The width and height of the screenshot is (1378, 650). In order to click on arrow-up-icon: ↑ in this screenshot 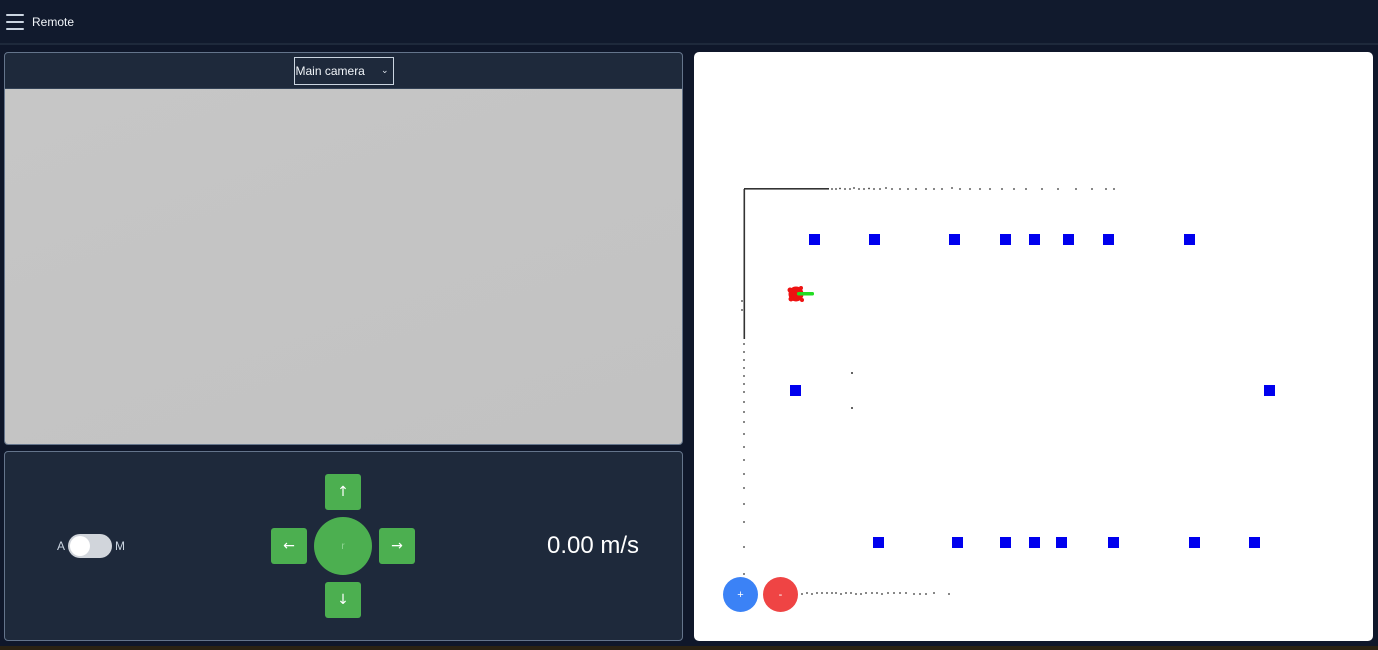, I will do `click(343, 492)`.